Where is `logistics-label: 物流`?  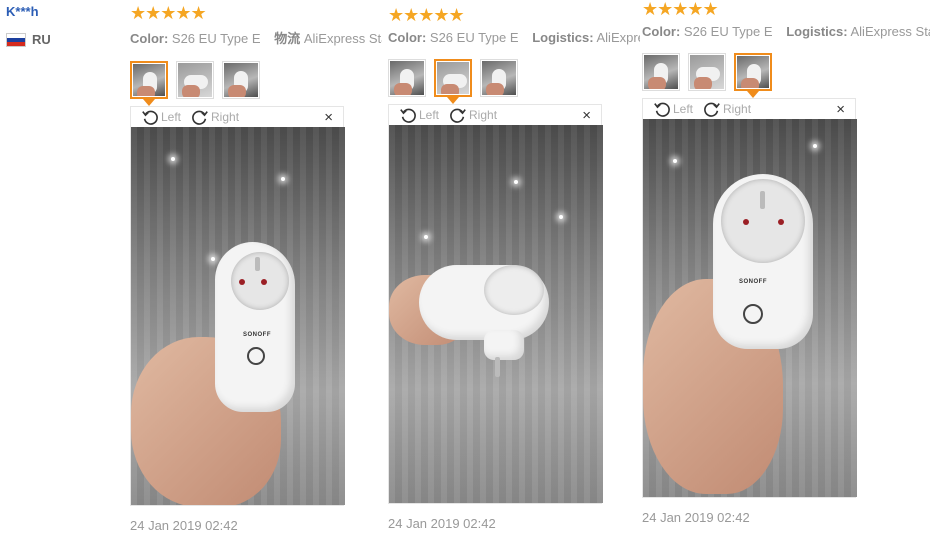 logistics-label: 物流 is located at coordinates (287, 38).